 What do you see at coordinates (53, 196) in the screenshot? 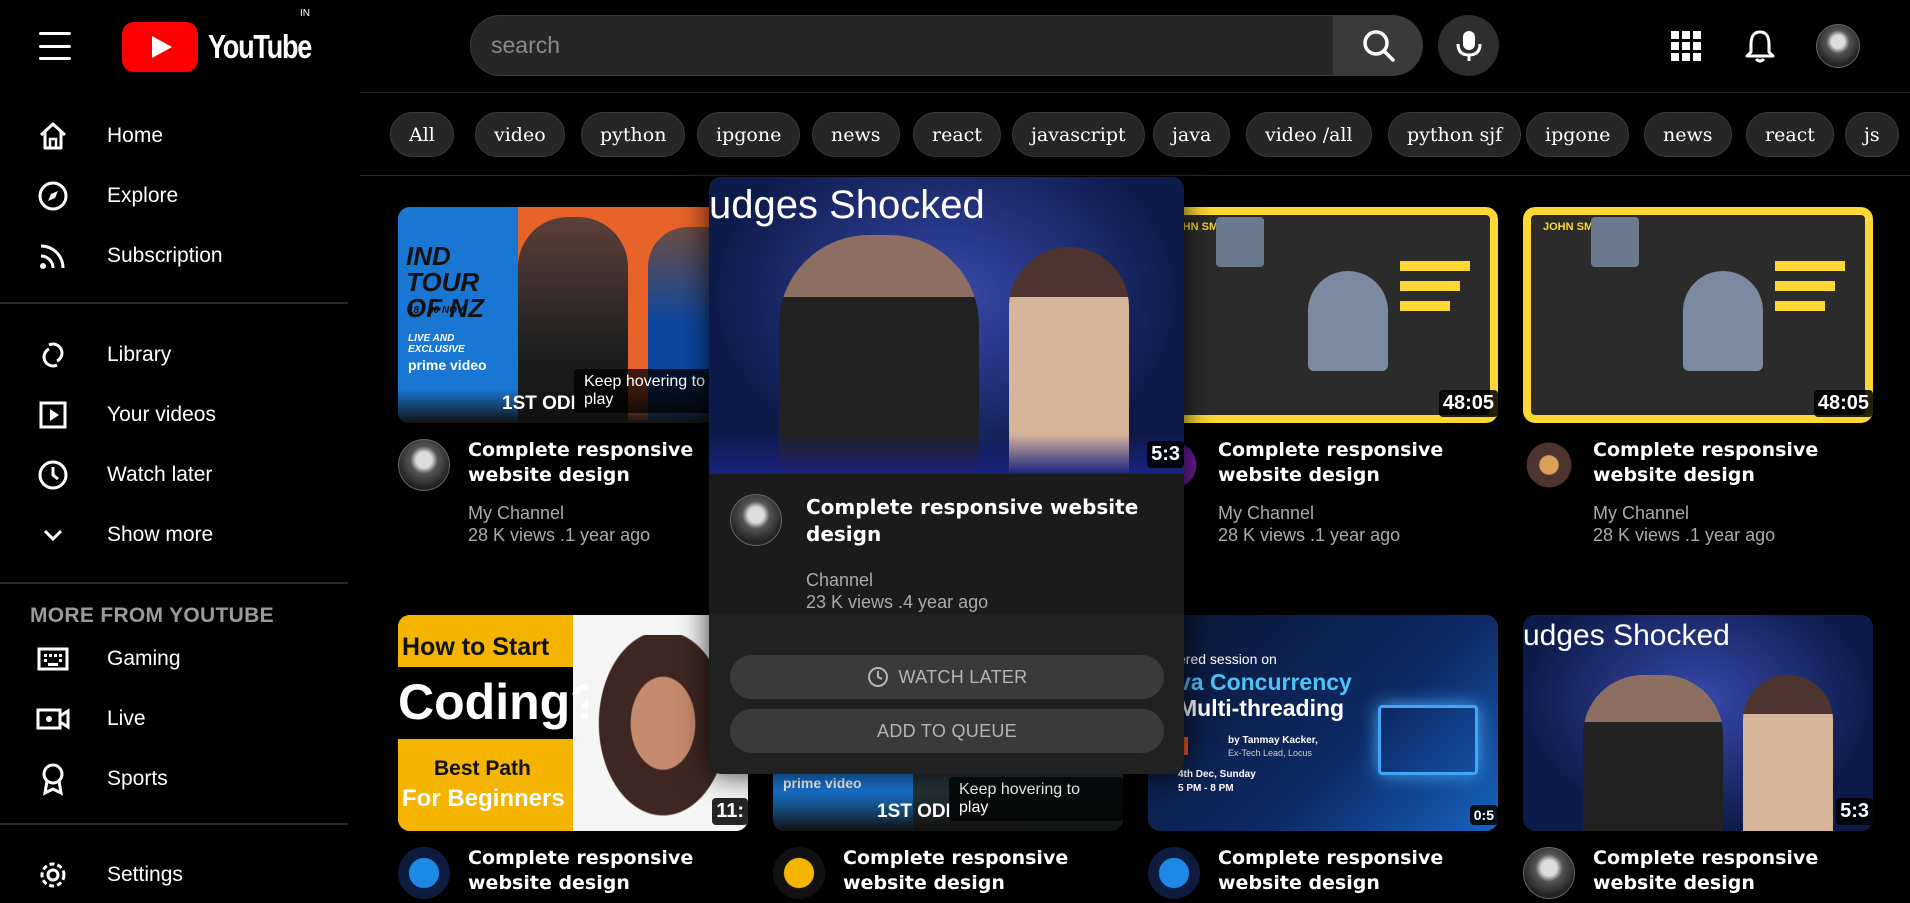
I see `compass-icon` at bounding box center [53, 196].